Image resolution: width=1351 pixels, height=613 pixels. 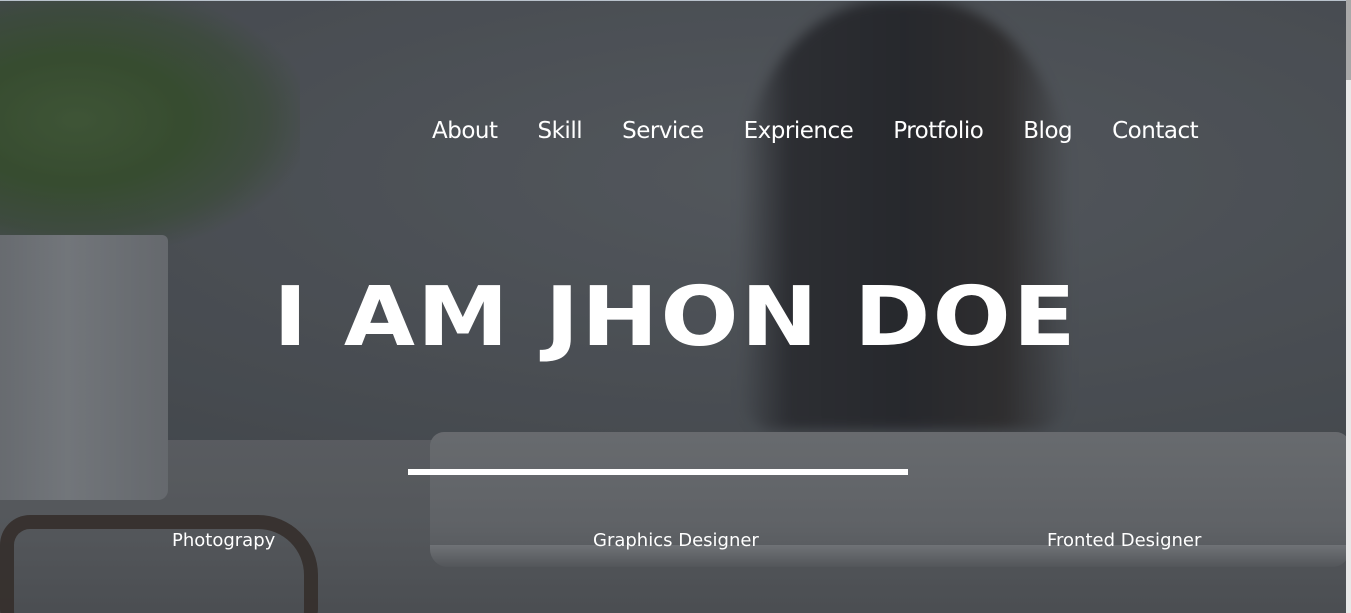 What do you see at coordinates (1124, 540) in the screenshot?
I see `role-frontend-designer: Fronted Designer` at bounding box center [1124, 540].